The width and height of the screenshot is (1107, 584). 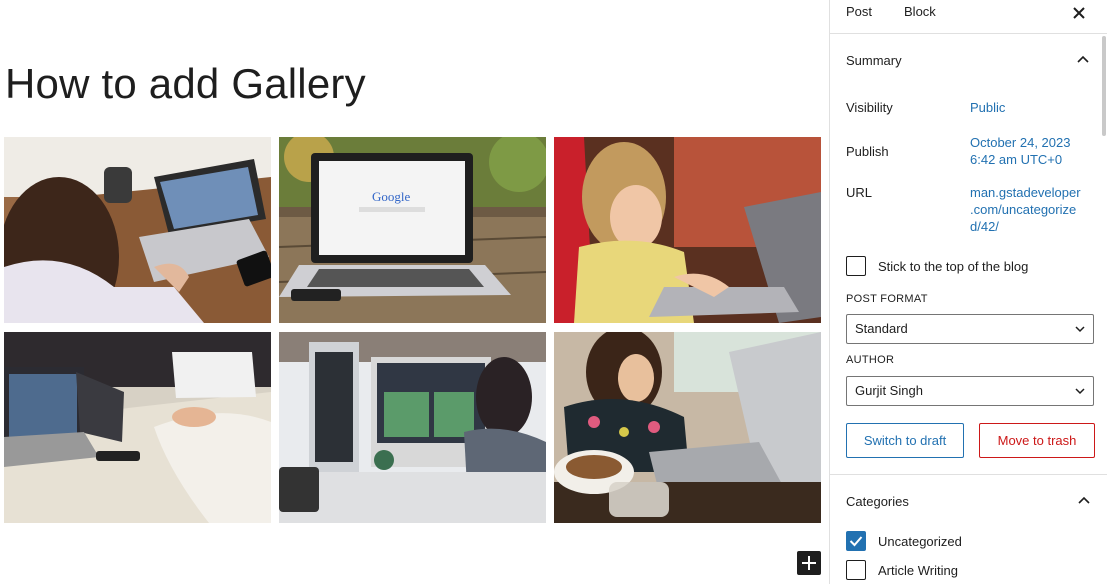 What do you see at coordinates (1037, 440) in the screenshot?
I see `move-to-trash-button: Move to trash` at bounding box center [1037, 440].